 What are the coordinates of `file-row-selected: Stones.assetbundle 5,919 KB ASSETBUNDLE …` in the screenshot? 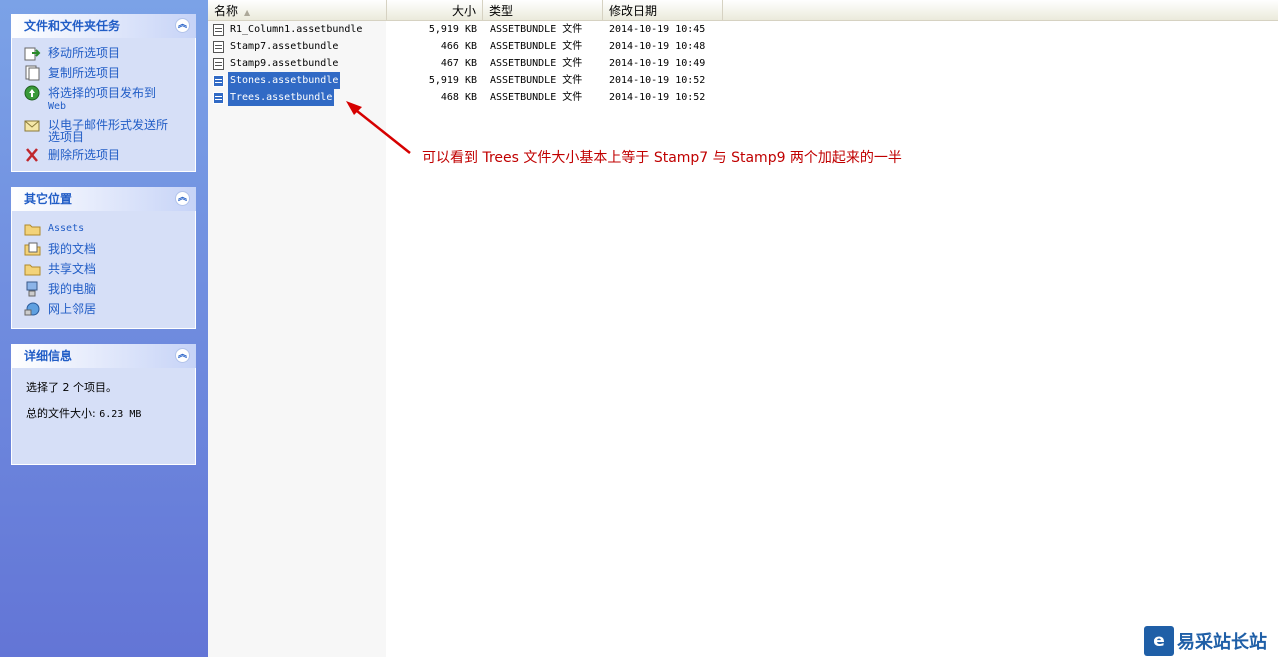 It's located at (468, 80).